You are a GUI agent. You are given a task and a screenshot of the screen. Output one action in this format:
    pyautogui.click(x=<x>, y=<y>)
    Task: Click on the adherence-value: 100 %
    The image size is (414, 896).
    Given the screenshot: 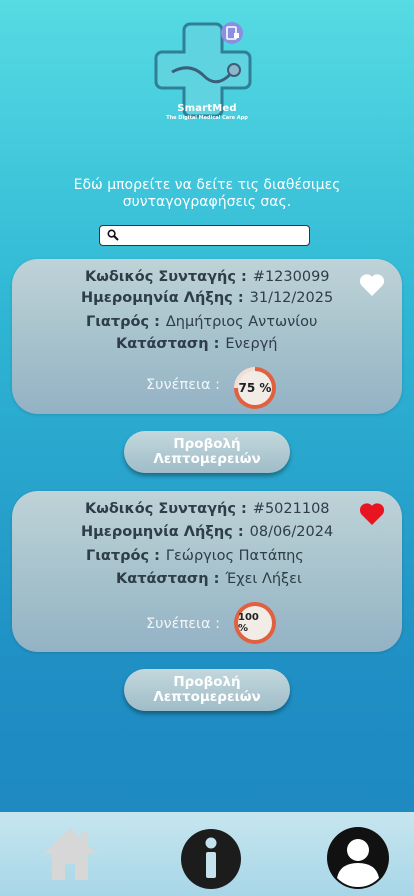 What is the action you would take?
    pyautogui.click(x=255, y=623)
    